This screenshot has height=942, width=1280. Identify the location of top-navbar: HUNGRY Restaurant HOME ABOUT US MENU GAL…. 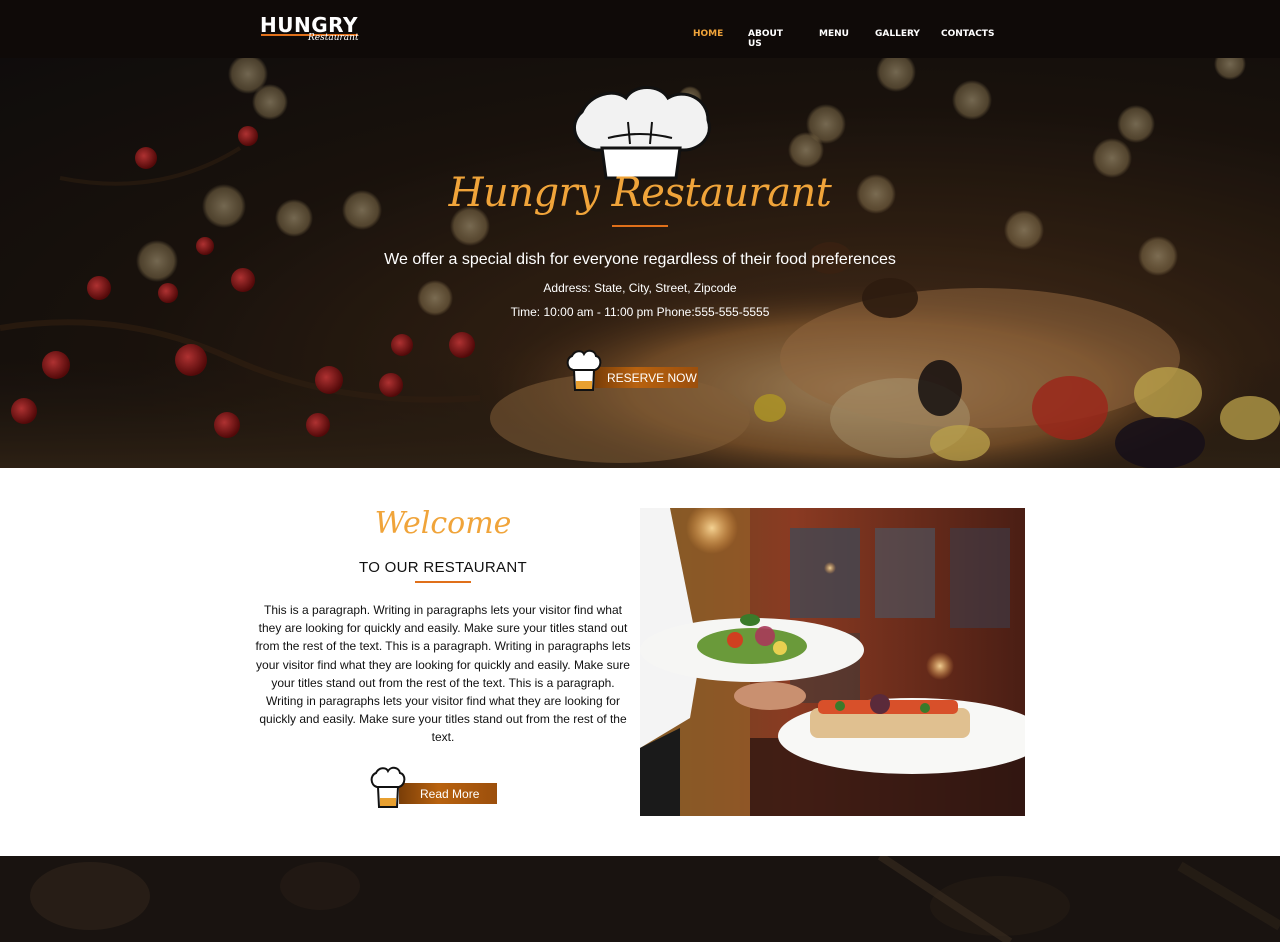
(640, 29).